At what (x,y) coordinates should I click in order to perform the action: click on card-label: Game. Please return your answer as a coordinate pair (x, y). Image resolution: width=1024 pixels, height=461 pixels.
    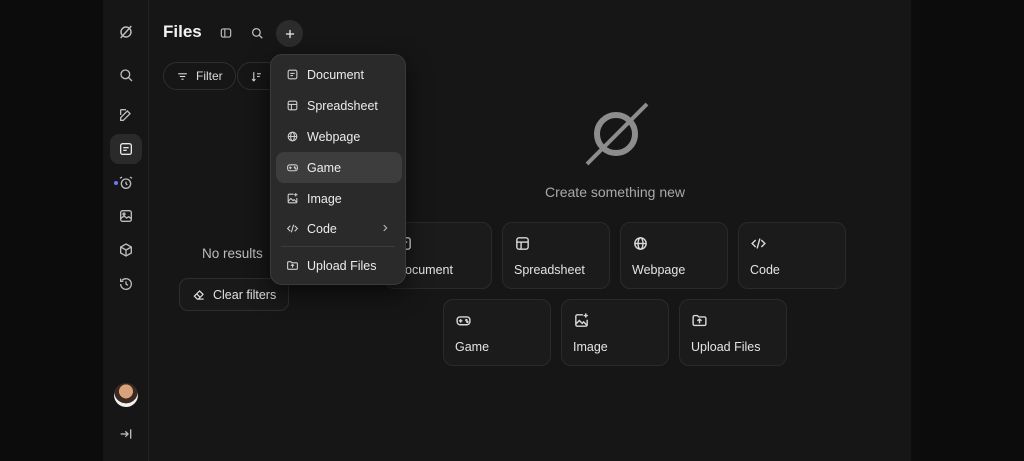
    Looking at the image, I should click on (472, 347).